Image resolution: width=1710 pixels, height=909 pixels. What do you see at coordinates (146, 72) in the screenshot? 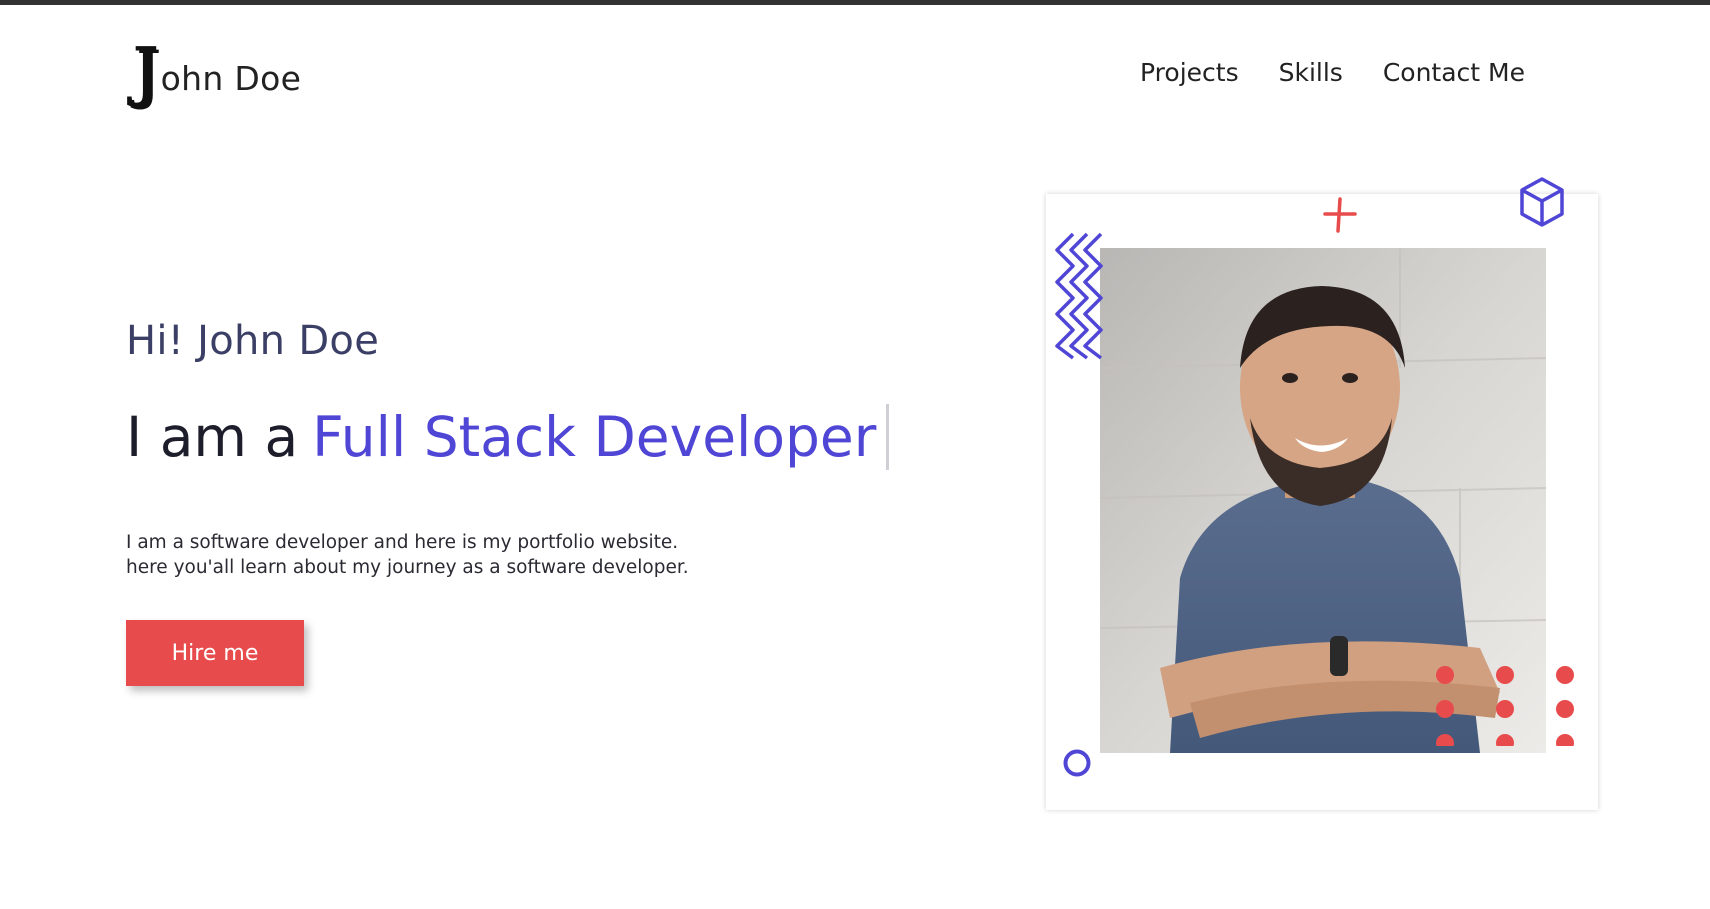
I see `logo-initial: J` at bounding box center [146, 72].